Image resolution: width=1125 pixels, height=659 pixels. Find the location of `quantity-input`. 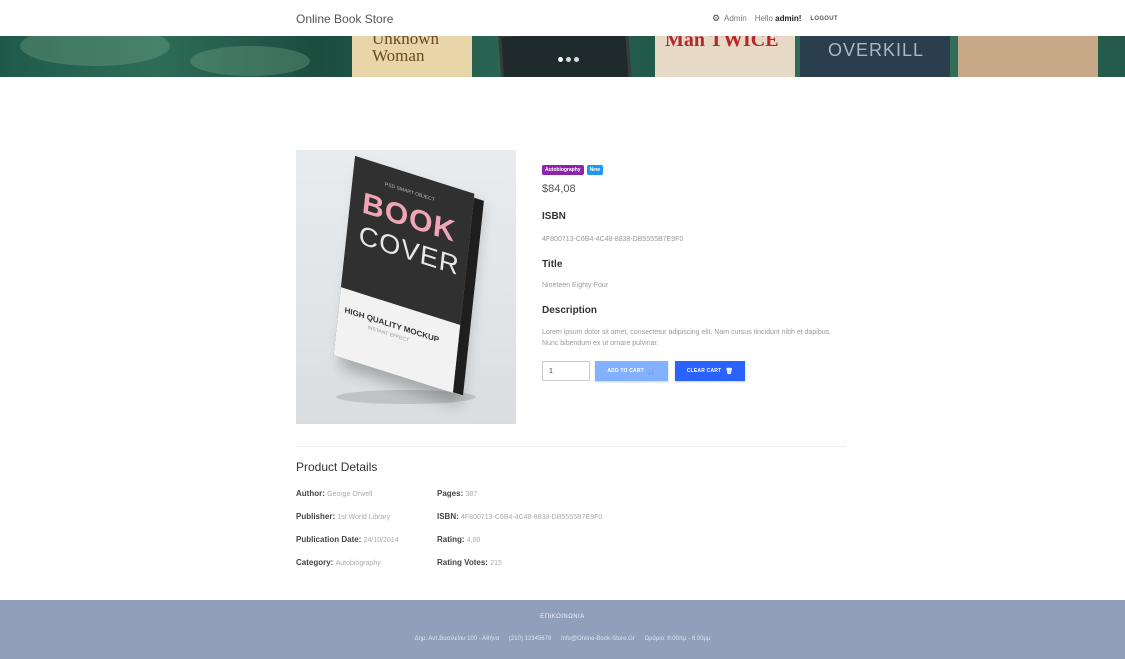

quantity-input is located at coordinates (566, 371).